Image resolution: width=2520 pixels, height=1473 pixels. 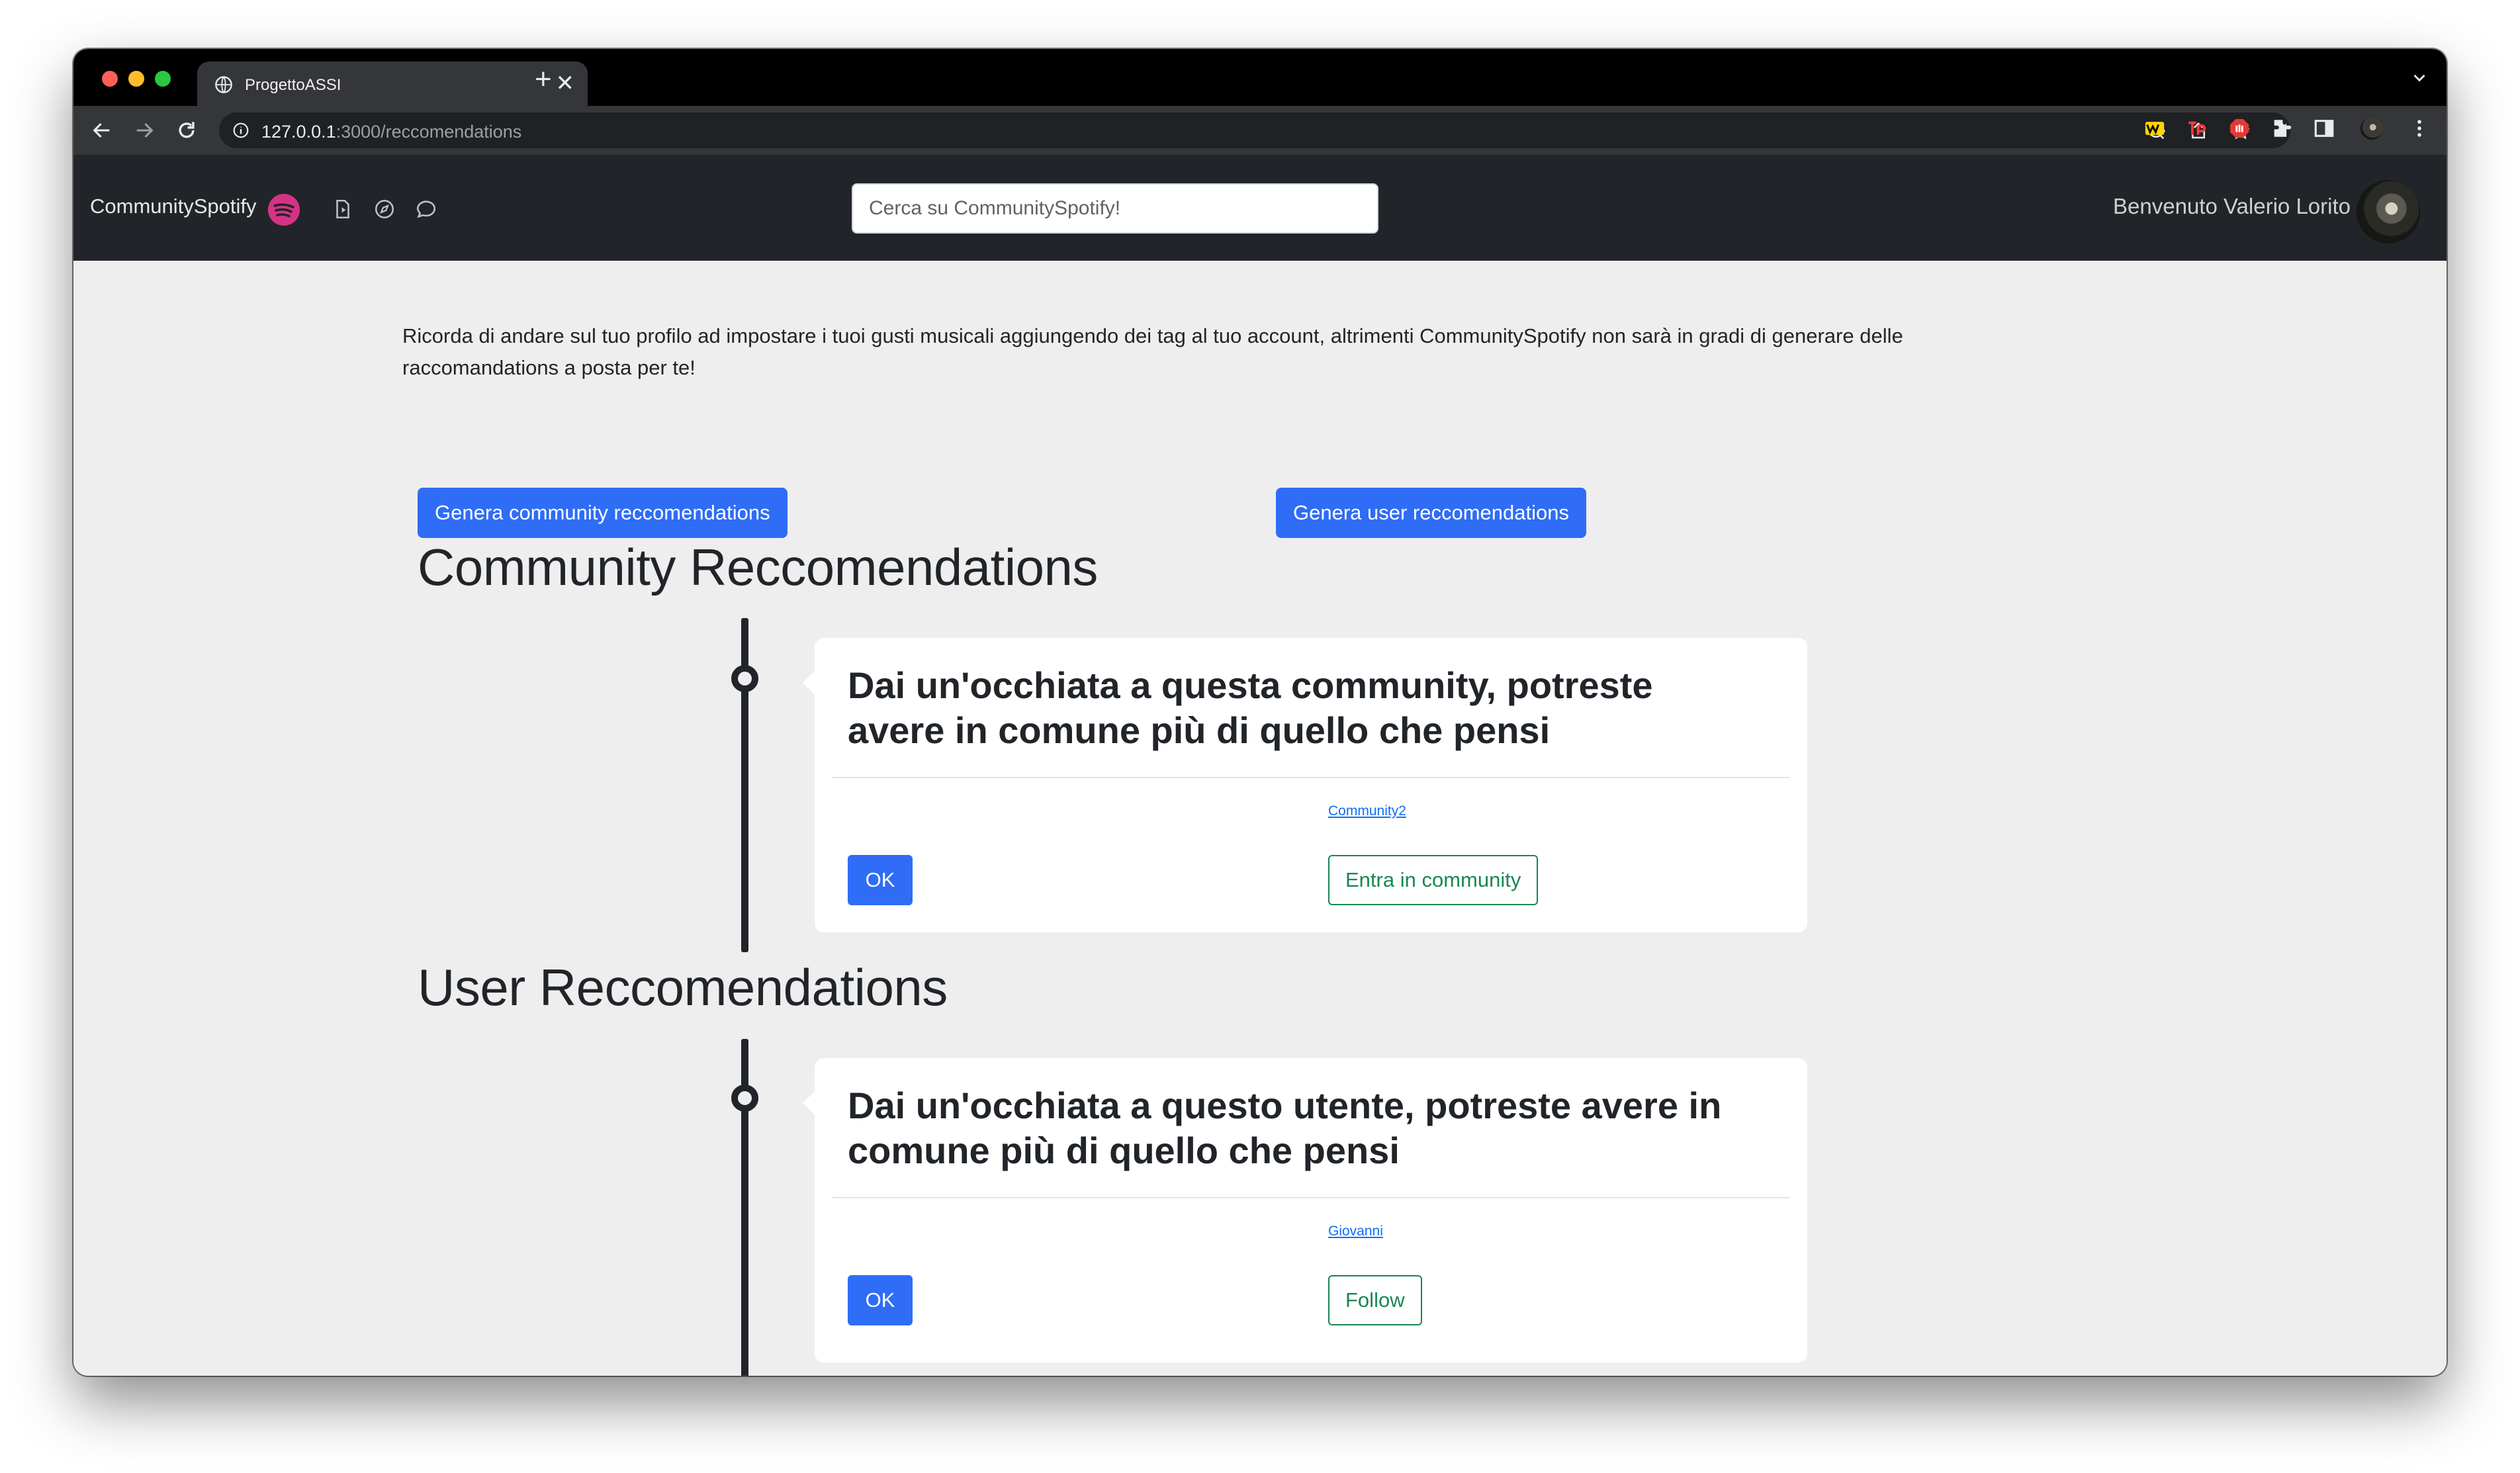 What do you see at coordinates (343, 209) in the screenshot?
I see `music-file-icon` at bounding box center [343, 209].